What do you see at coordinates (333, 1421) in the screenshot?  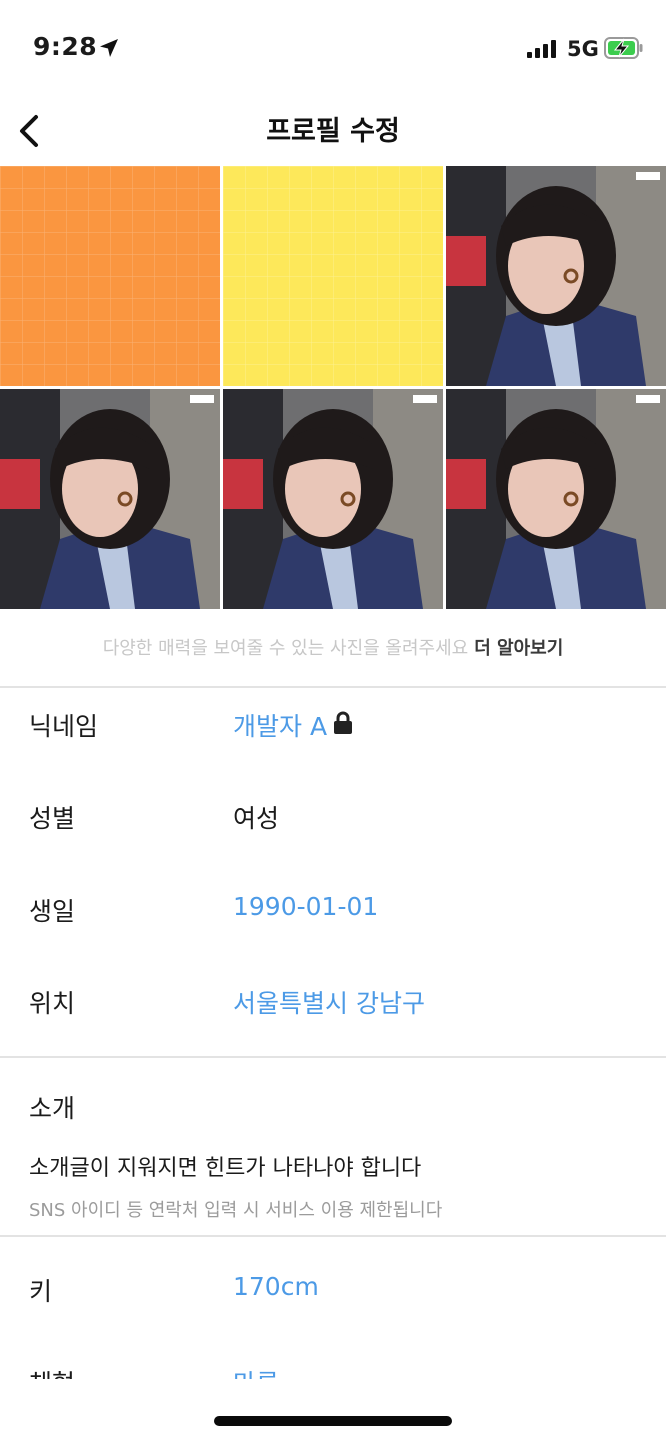 I see `home-indicator` at bounding box center [333, 1421].